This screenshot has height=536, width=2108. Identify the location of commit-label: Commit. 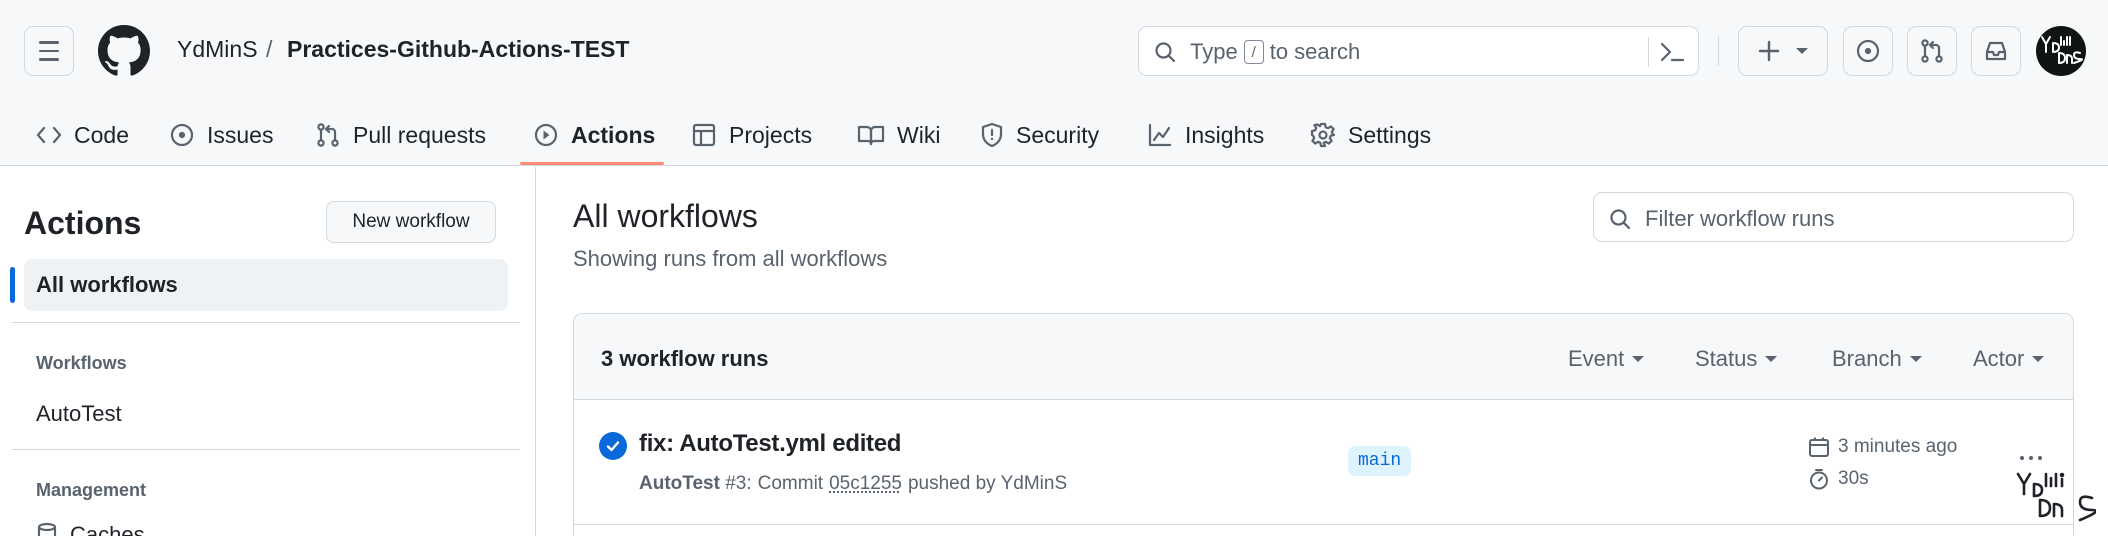
(790, 483).